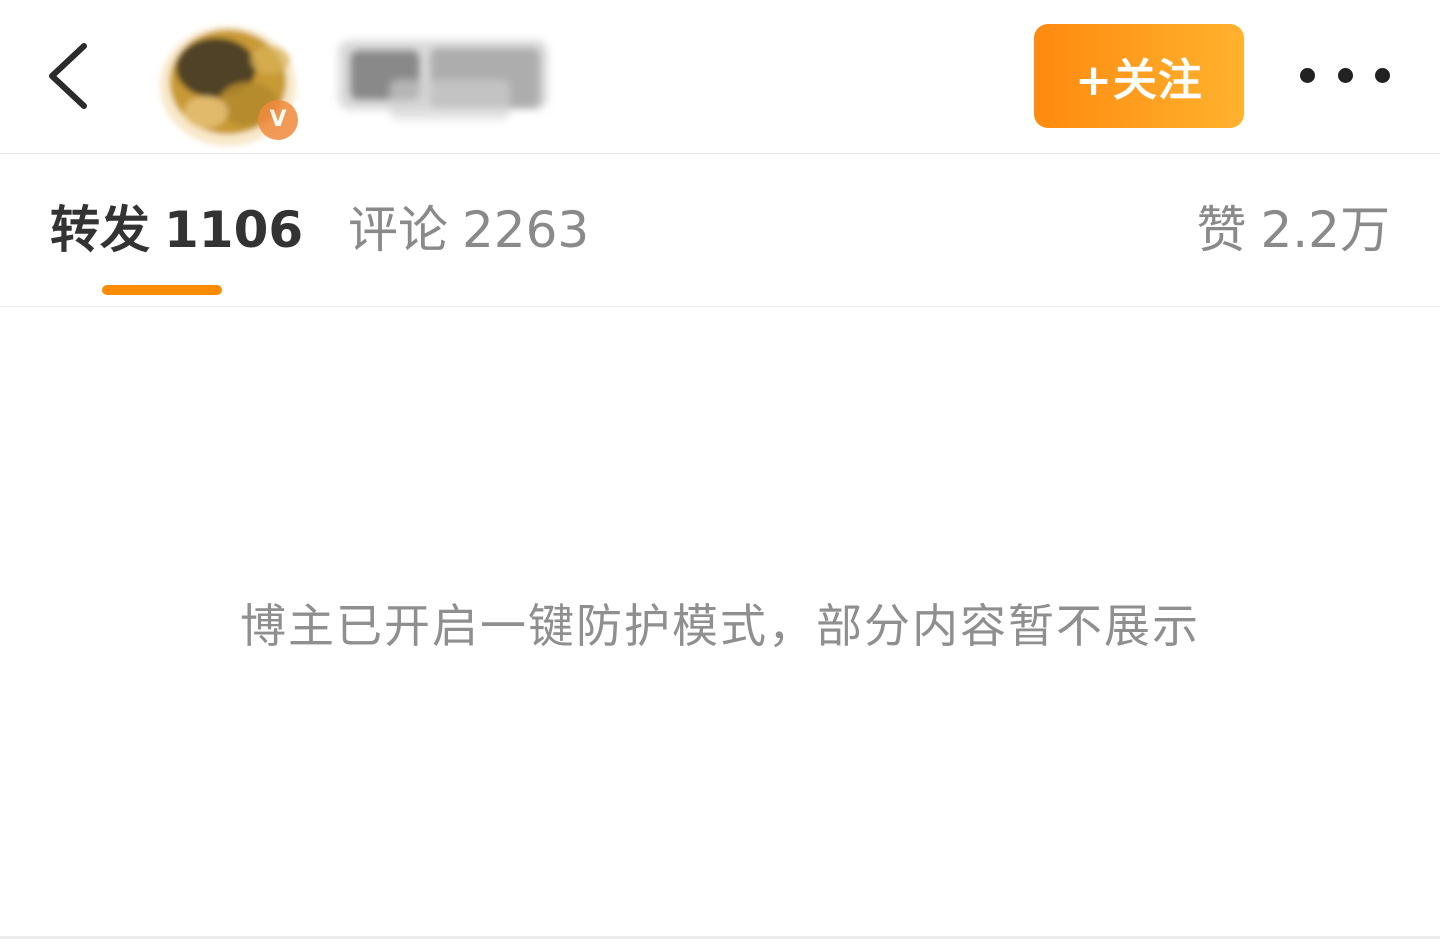 This screenshot has height=939, width=1440. I want to click on tab-count: 2.2万, so click(1325, 230).